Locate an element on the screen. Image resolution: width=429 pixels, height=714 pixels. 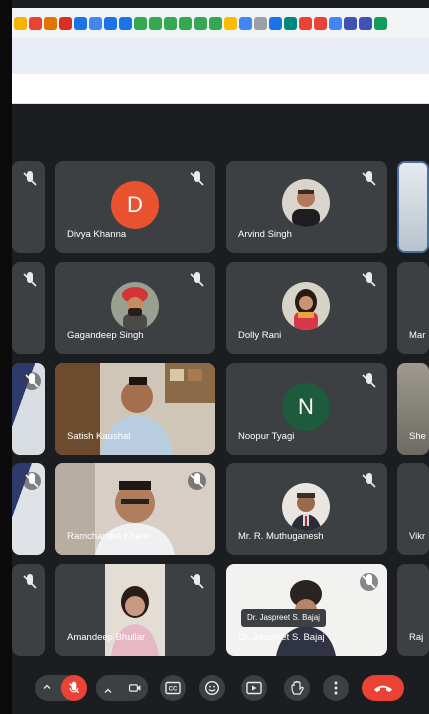
call-controls-bar: CC is located at coordinates (220, 688).